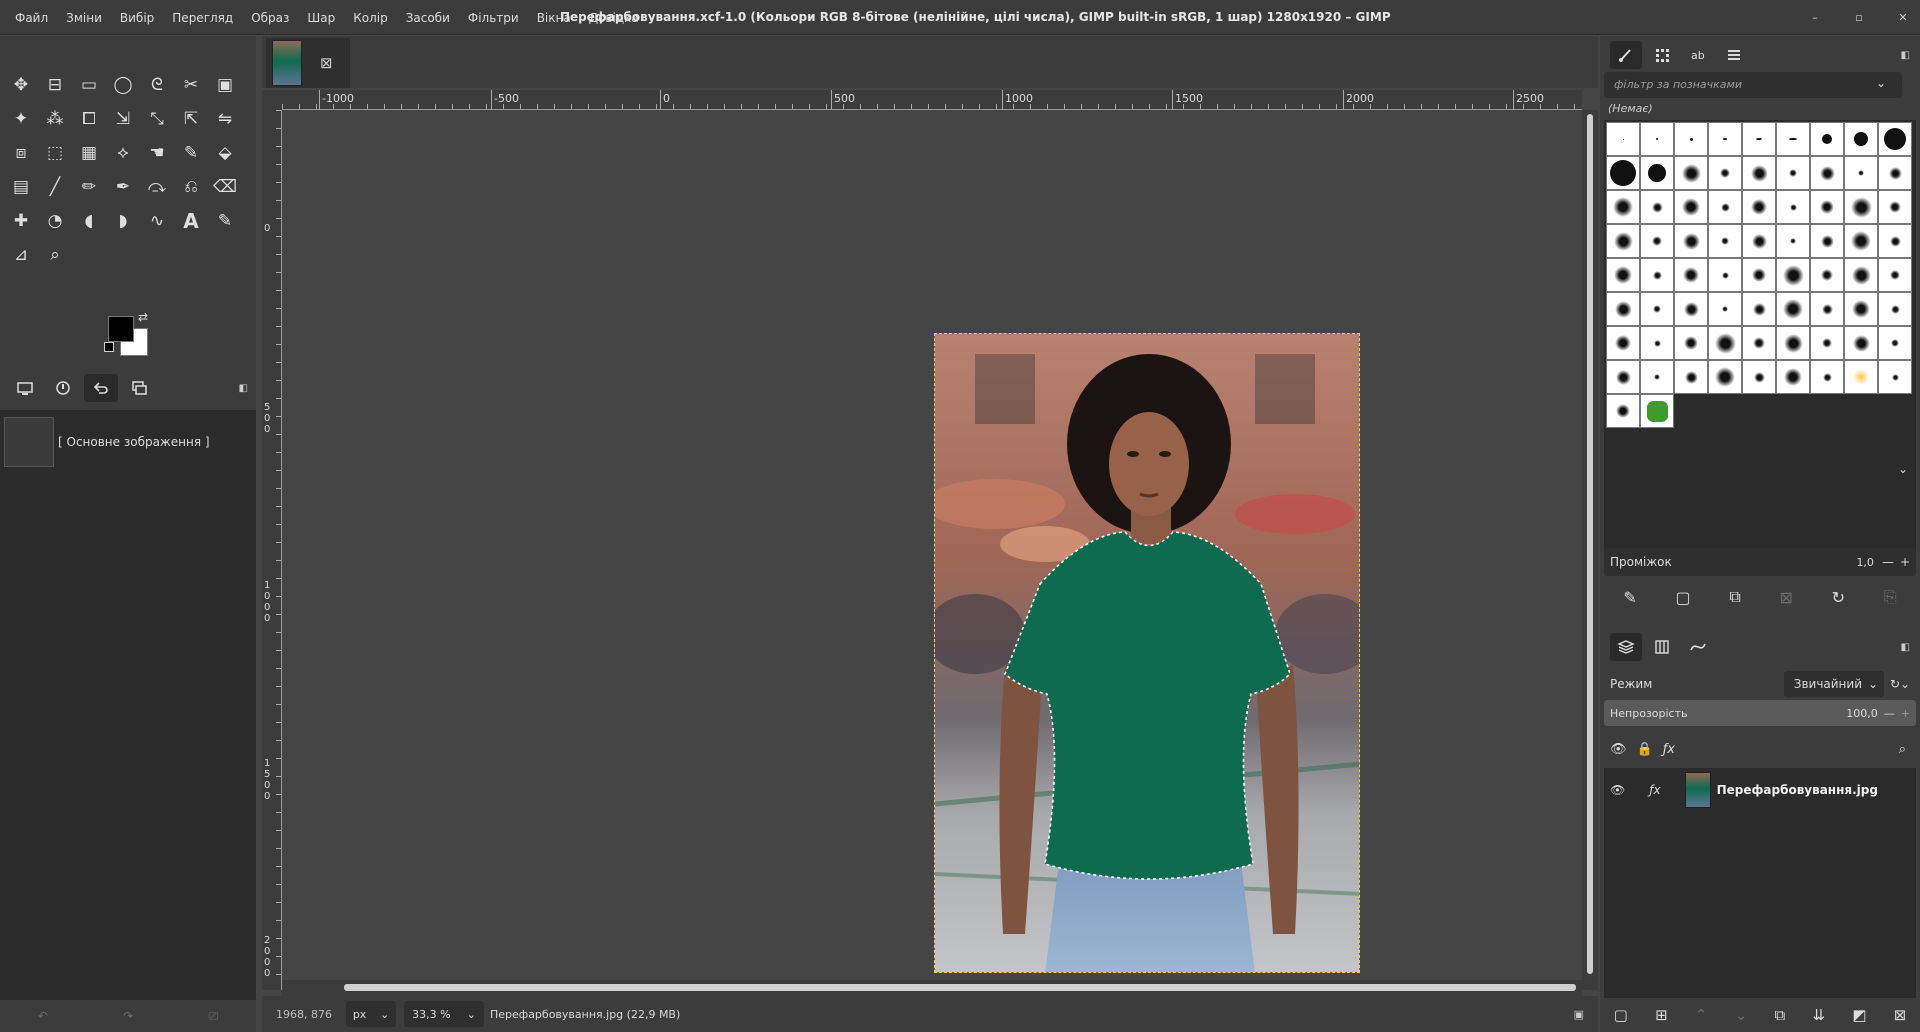  Describe the element at coordinates (1669, 749) in the screenshot. I see `fx-icon: ƒx` at that location.